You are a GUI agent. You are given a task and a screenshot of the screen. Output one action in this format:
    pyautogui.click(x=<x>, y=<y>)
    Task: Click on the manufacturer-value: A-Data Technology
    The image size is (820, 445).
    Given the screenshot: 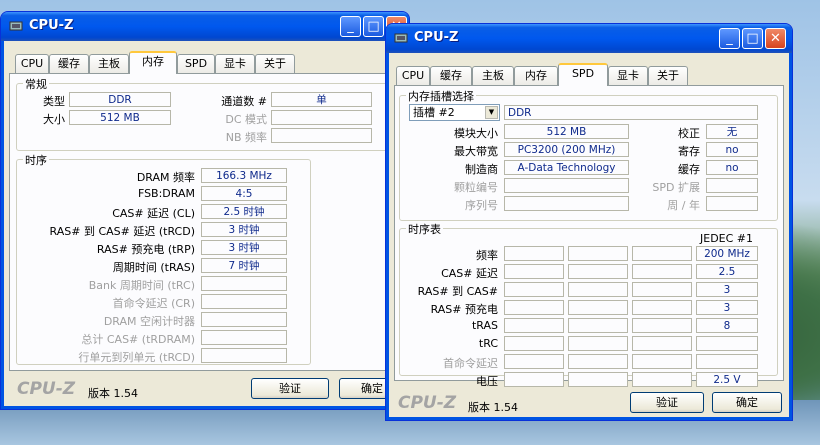 What is the action you would take?
    pyautogui.click(x=566, y=167)
    